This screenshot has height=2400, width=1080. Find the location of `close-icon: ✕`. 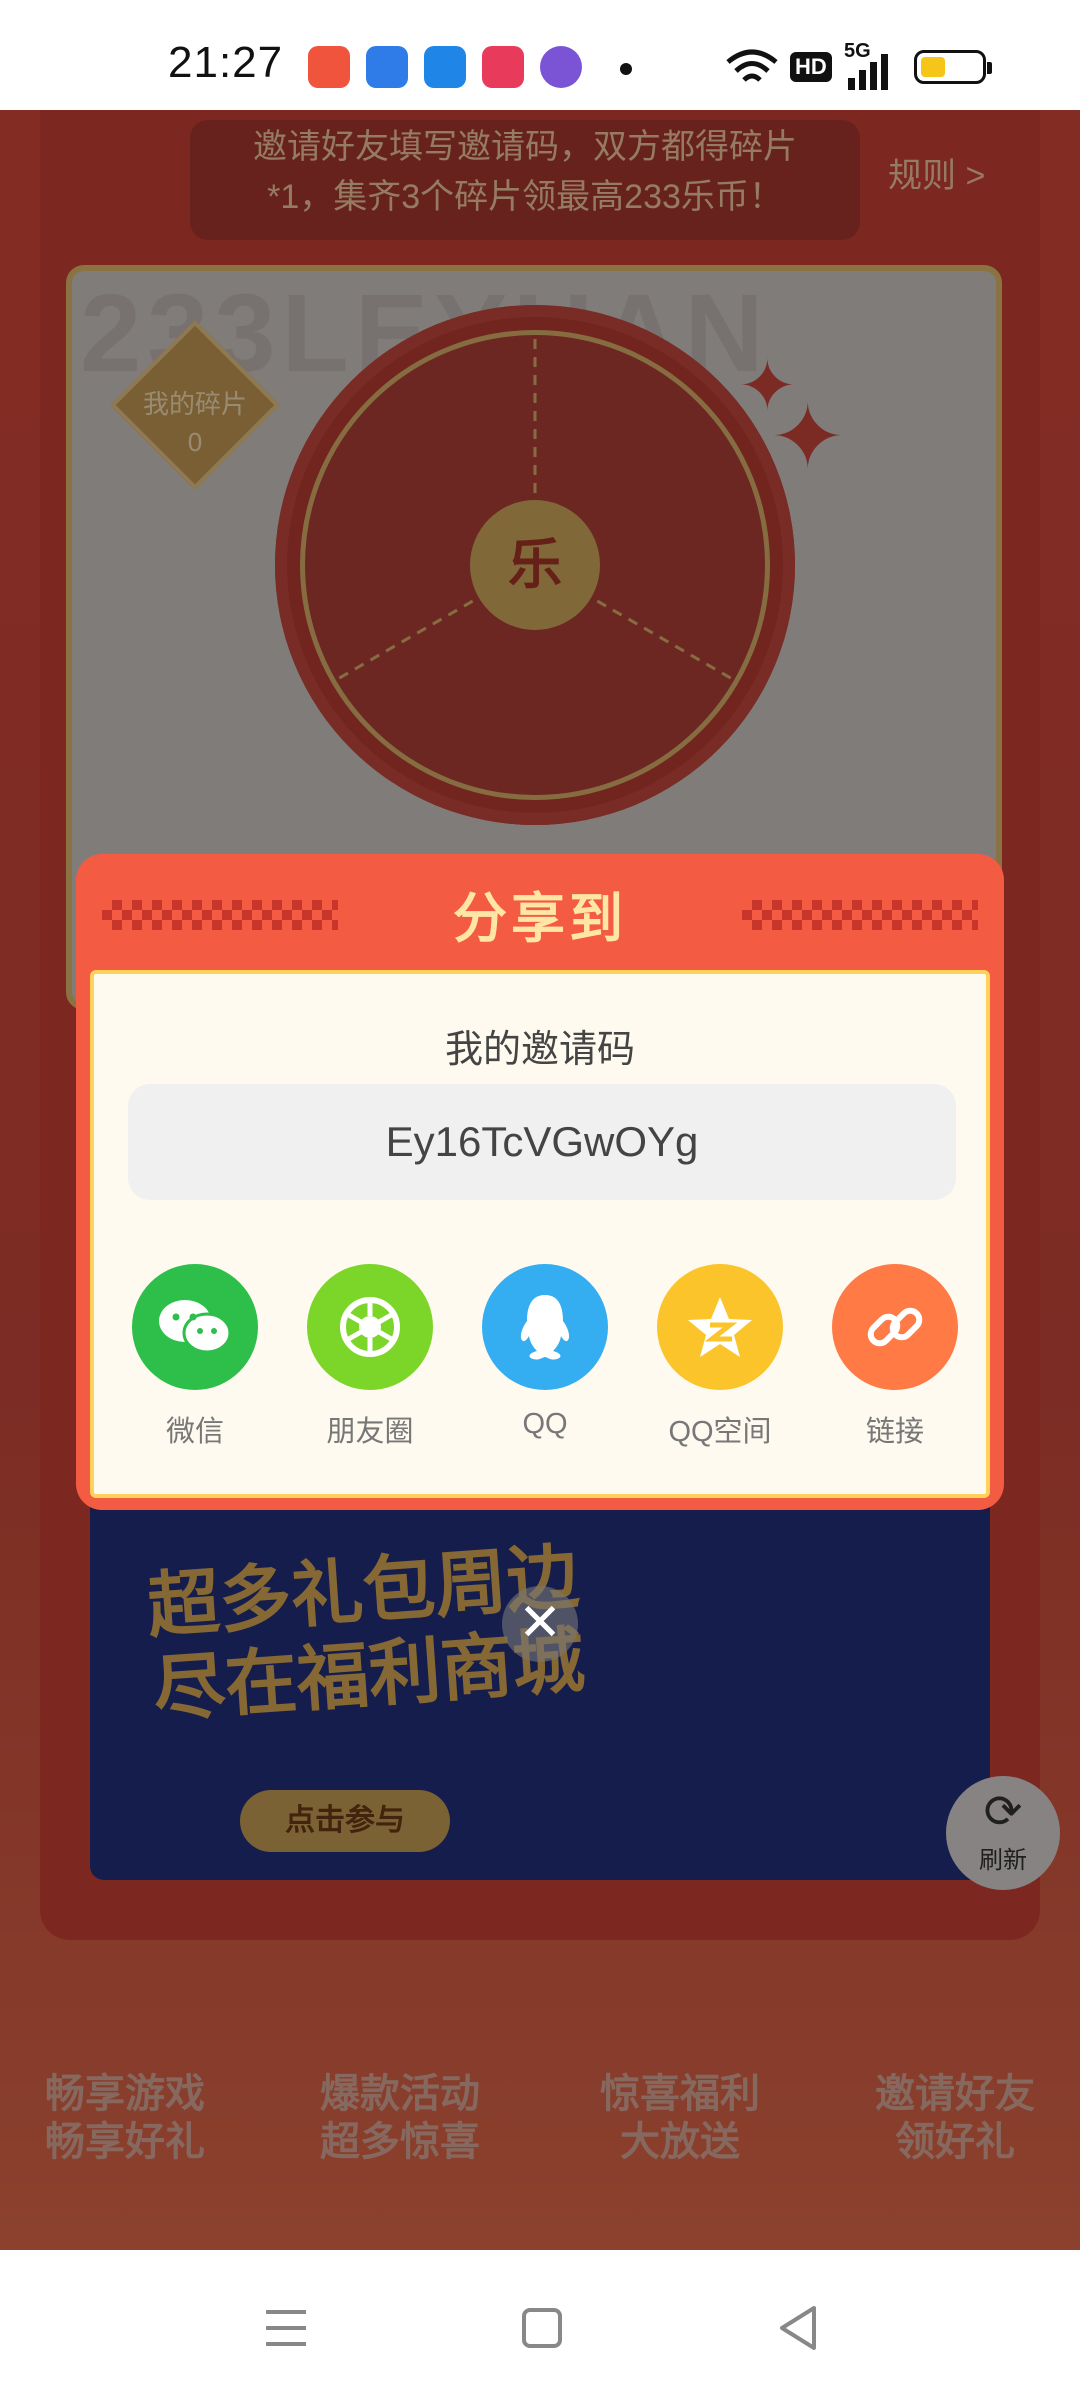

close-icon: ✕ is located at coordinates (540, 1623).